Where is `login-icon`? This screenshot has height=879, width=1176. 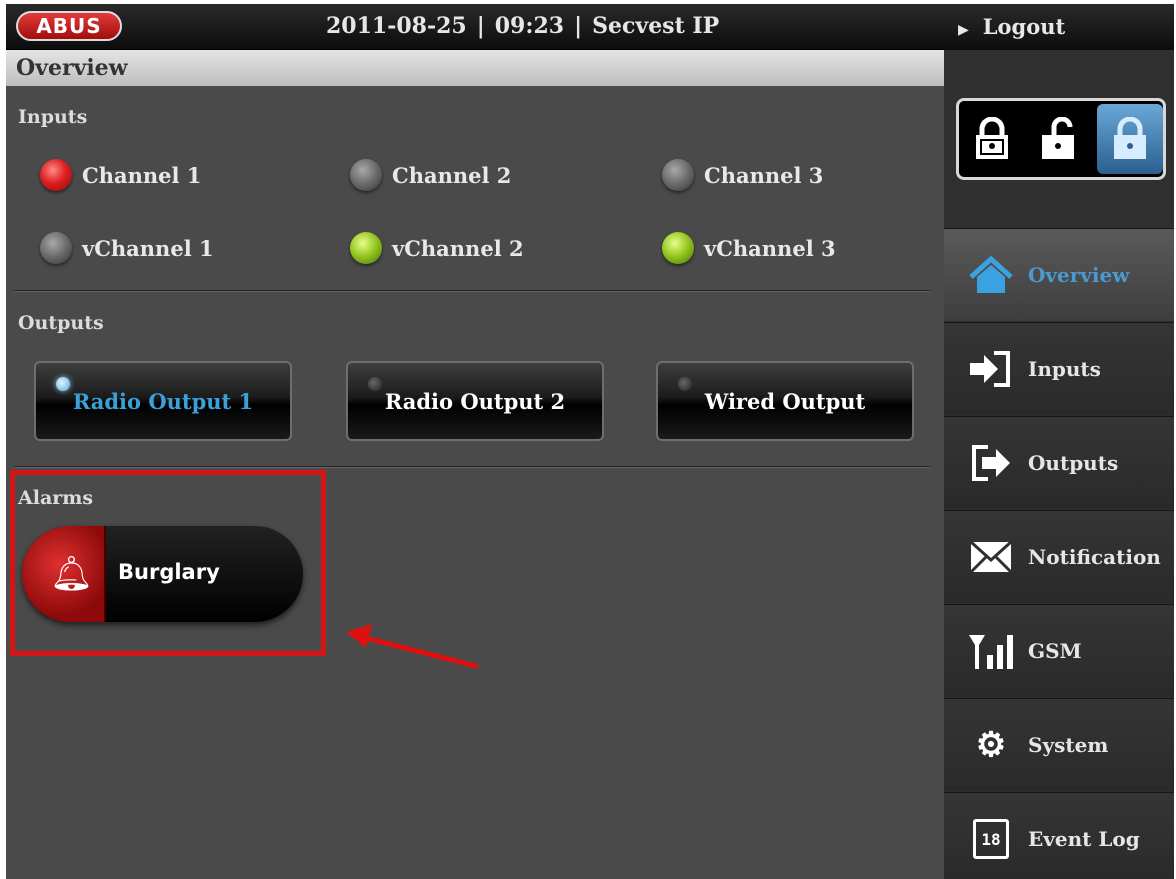
login-icon is located at coordinates (991, 369).